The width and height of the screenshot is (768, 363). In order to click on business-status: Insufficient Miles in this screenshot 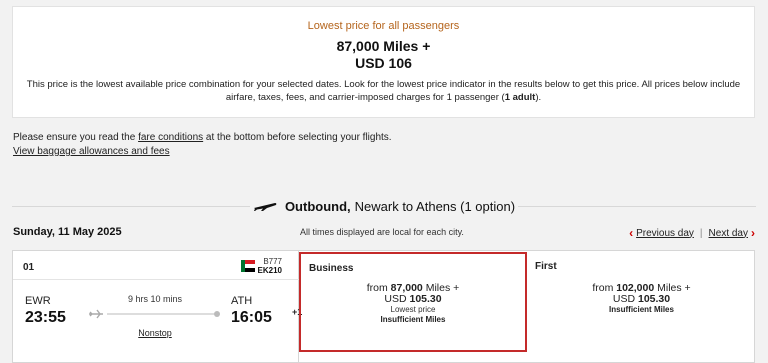, I will do `click(413, 319)`.